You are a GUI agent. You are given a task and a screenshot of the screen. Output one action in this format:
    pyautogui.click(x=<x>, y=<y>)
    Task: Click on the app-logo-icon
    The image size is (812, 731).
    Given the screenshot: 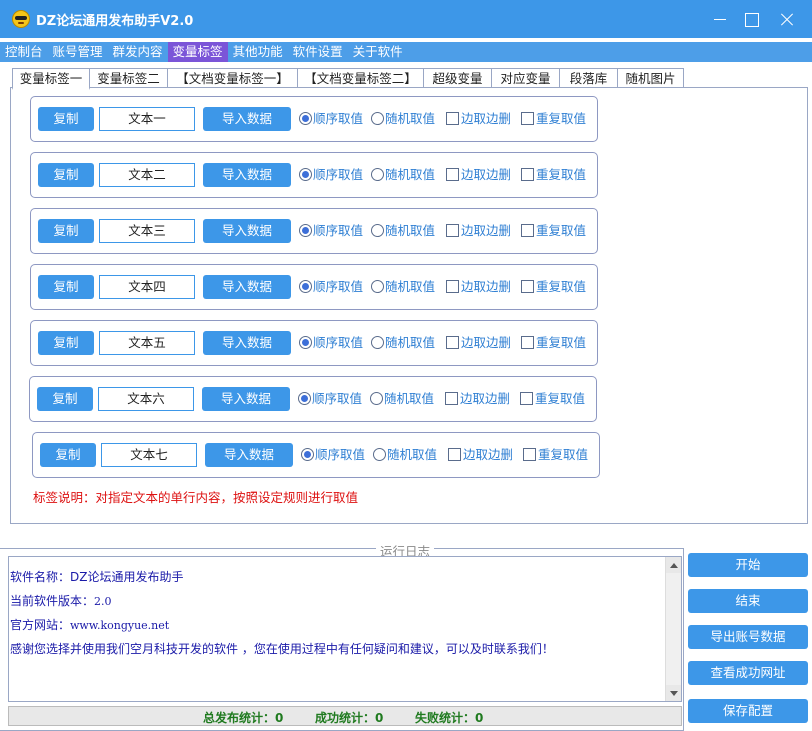 What is the action you would take?
    pyautogui.click(x=21, y=19)
    